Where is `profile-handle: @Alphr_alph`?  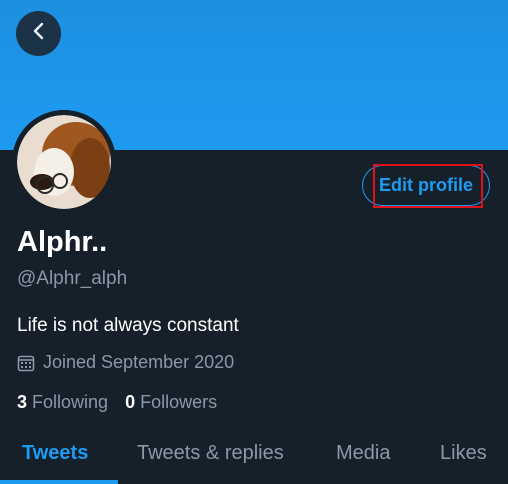 profile-handle: @Alphr_alph is located at coordinates (72, 278).